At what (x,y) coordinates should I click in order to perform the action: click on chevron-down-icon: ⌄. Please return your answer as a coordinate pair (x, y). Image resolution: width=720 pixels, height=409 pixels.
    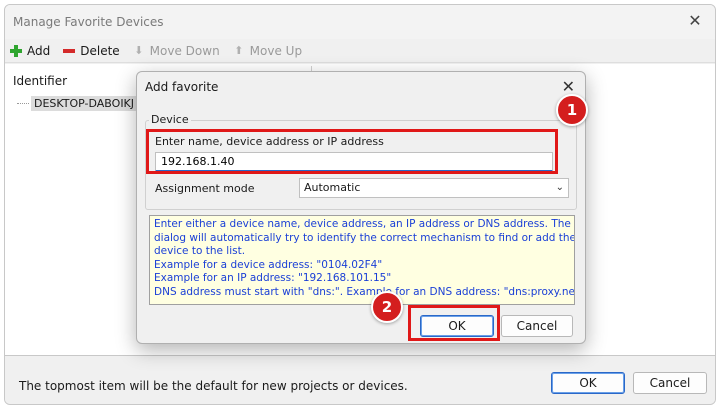
    Looking at the image, I should click on (559, 187).